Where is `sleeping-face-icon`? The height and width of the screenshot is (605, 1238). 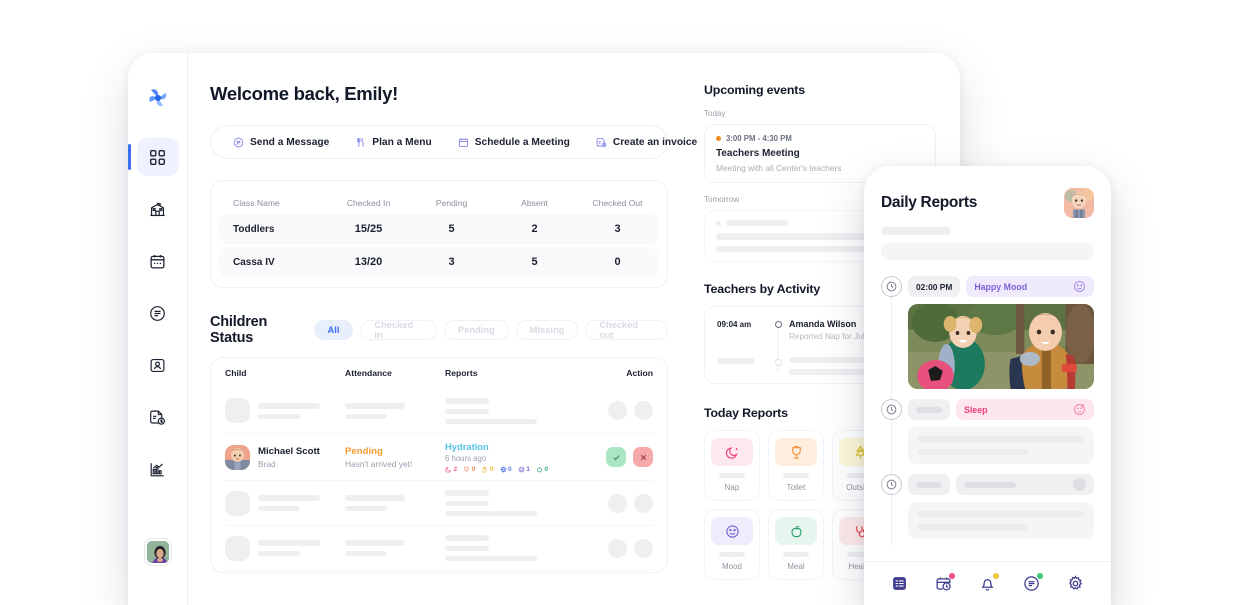 sleeping-face-icon is located at coordinates (1079, 409).